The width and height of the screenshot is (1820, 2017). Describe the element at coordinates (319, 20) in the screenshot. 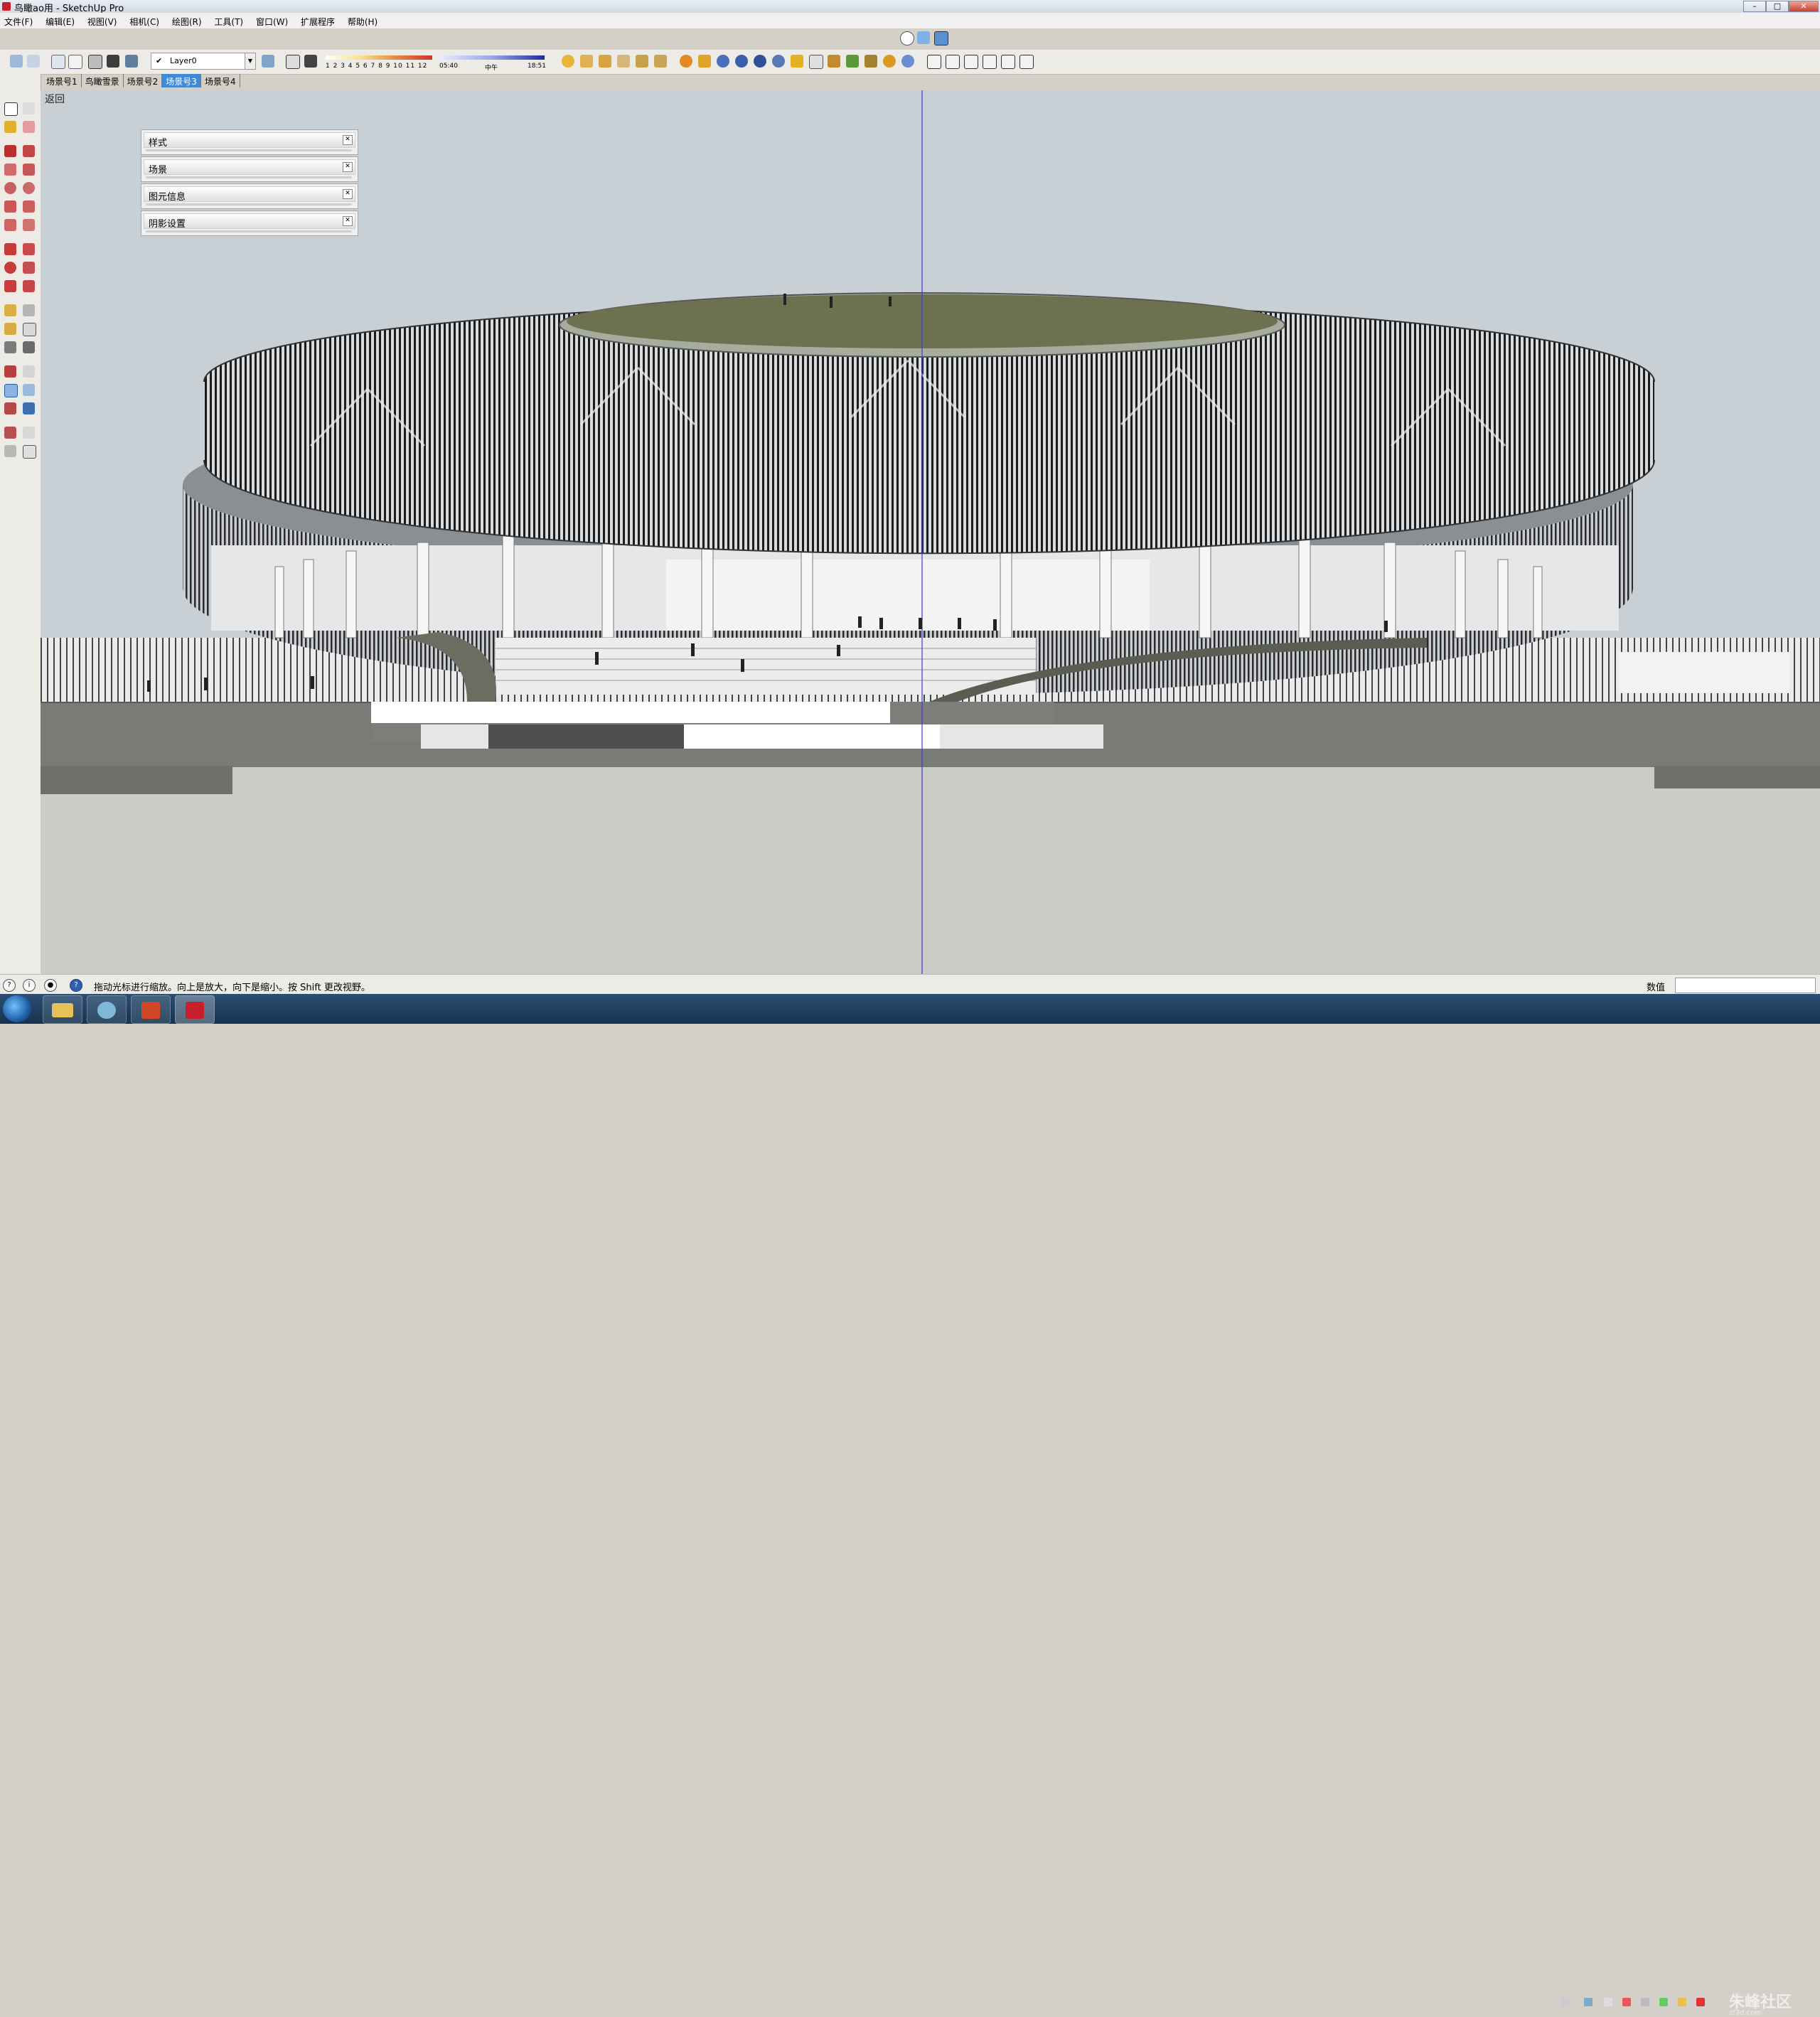

I see `menu-extensions: 扩展程序` at that location.